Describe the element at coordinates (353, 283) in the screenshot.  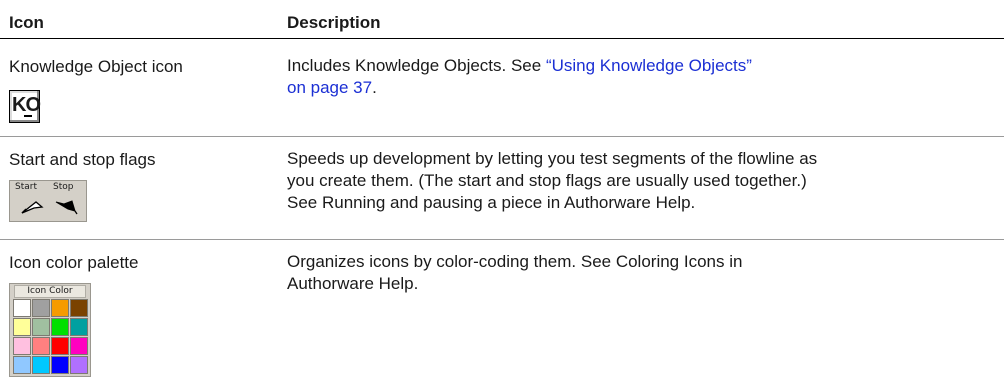
I see `desc-line: Authorware Help.` at that location.